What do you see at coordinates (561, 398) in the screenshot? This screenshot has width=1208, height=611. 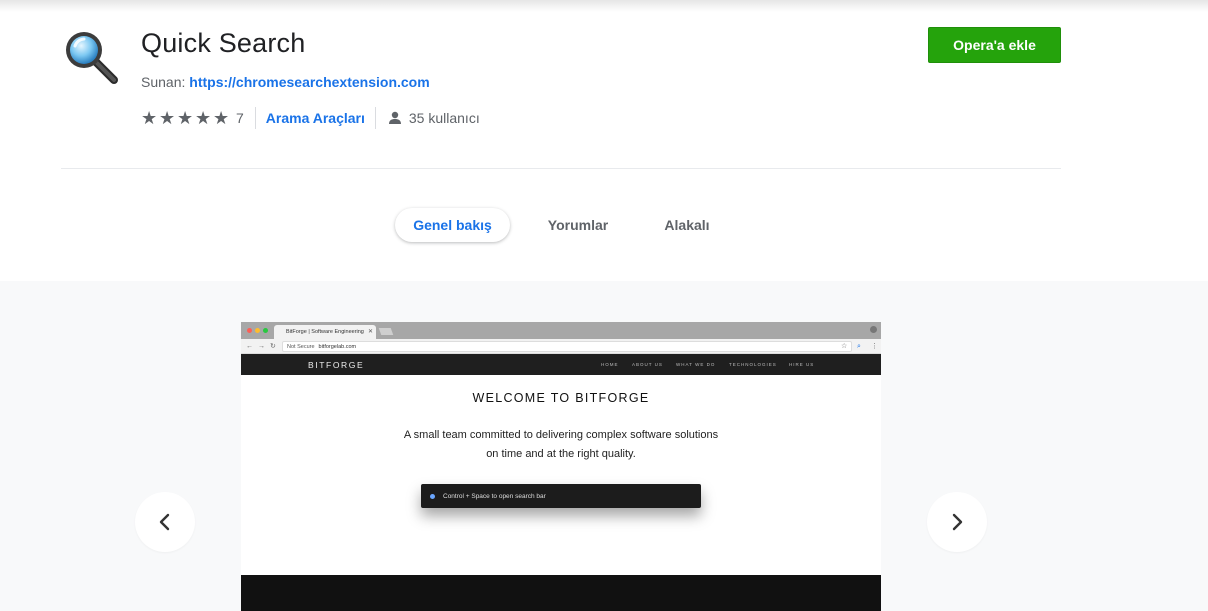 I see `site-heading: WELCOME TO BITFORGE` at bounding box center [561, 398].